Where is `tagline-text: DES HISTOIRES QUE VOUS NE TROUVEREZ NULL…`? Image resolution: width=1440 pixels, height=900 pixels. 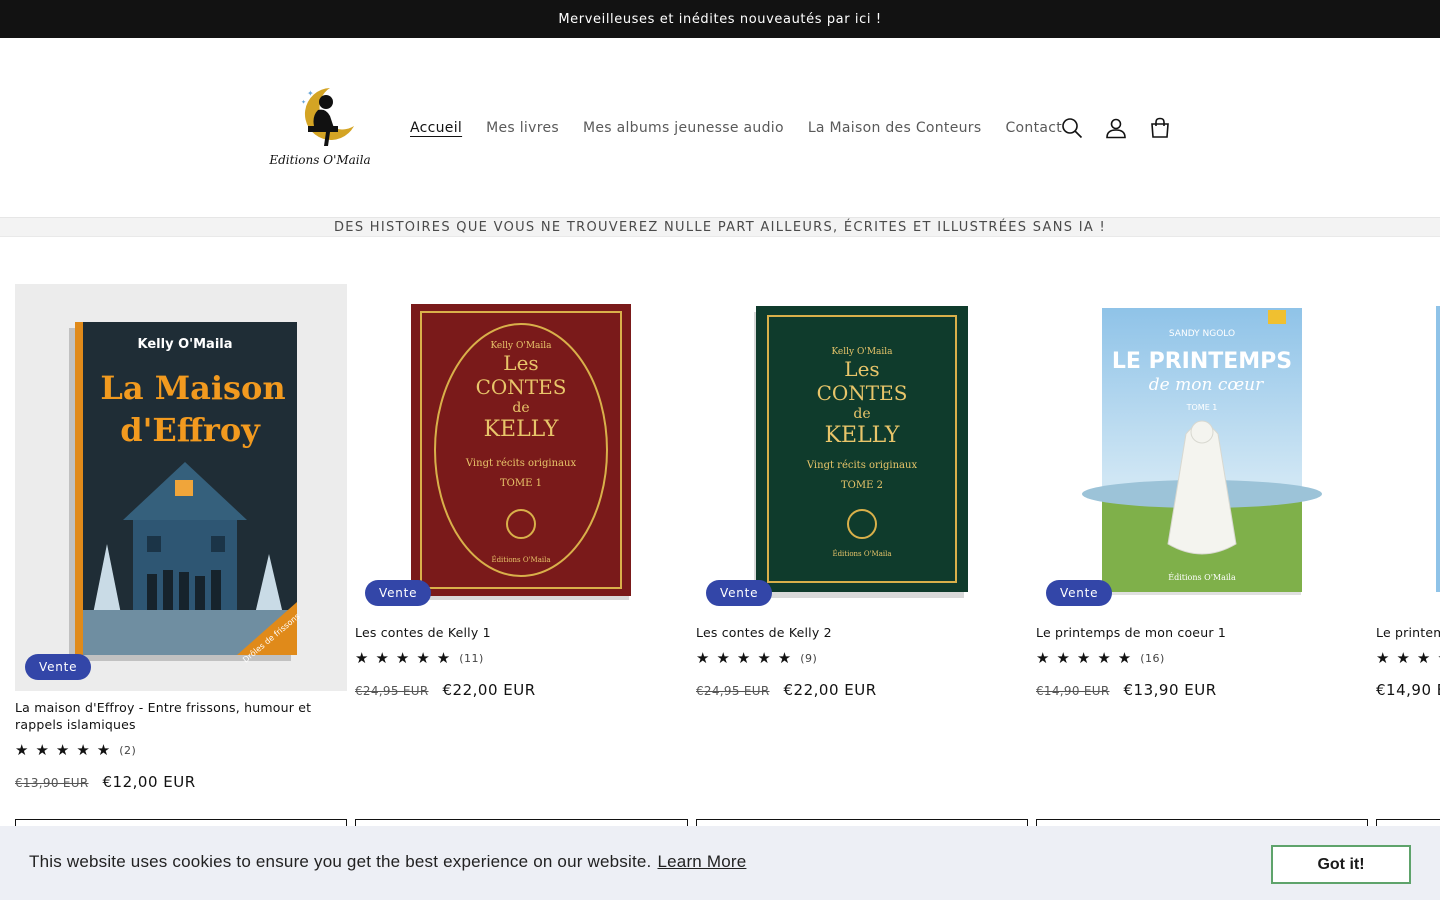
tagline-text: DES HISTOIRES QUE VOUS NE TROUVEREZ NULL… is located at coordinates (720, 227).